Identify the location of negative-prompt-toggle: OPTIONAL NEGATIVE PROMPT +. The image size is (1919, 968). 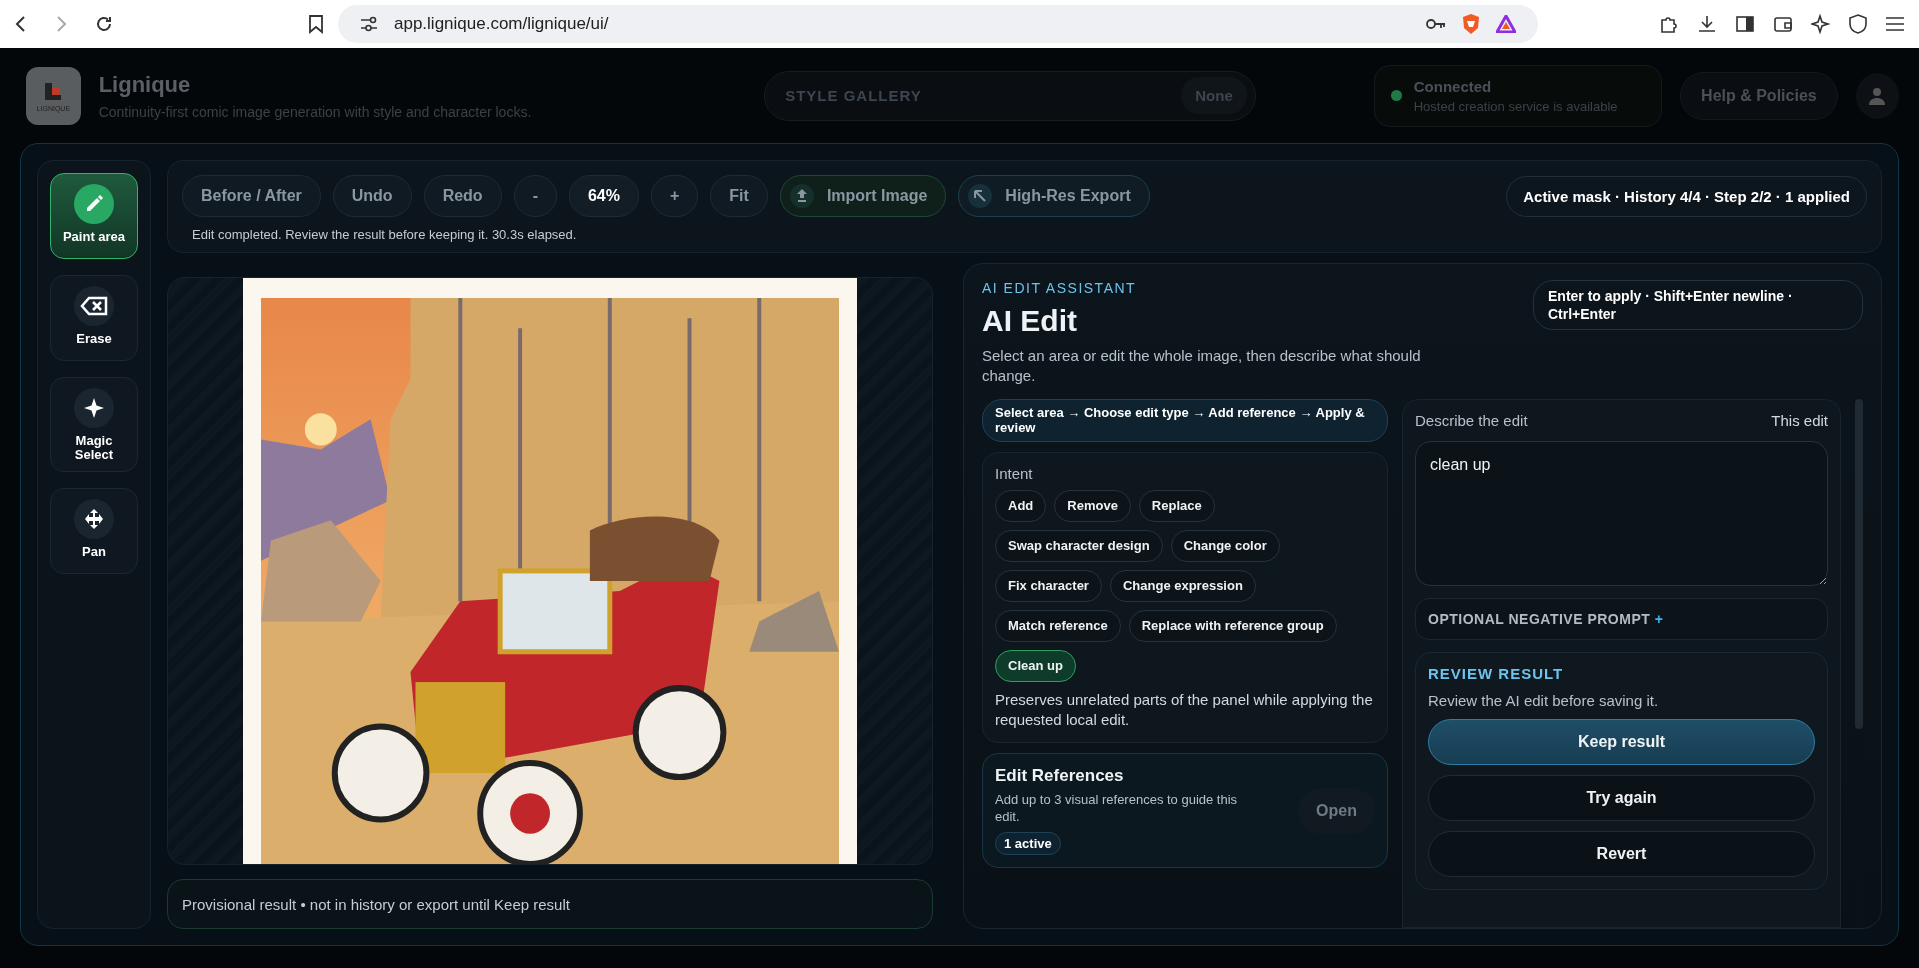
(1621, 618).